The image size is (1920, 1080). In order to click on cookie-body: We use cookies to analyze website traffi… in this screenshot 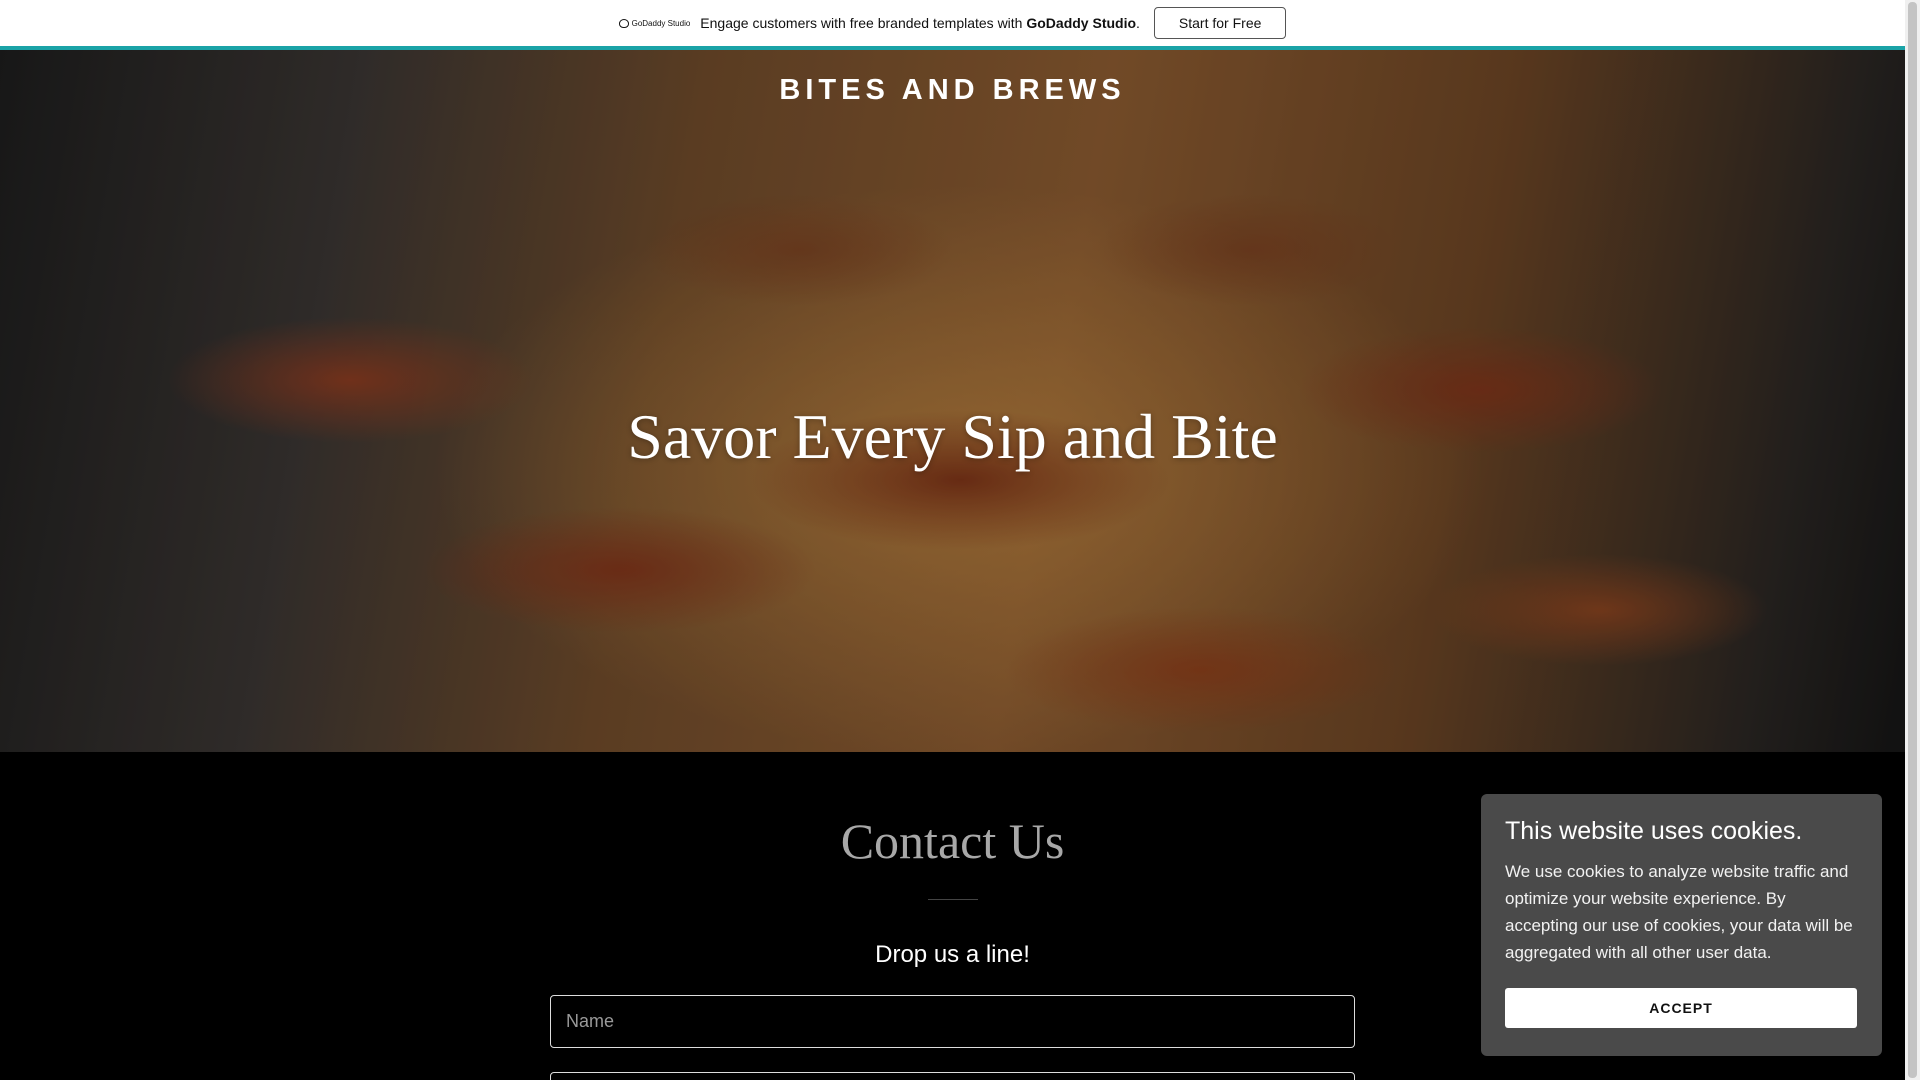, I will do `click(1679, 912)`.